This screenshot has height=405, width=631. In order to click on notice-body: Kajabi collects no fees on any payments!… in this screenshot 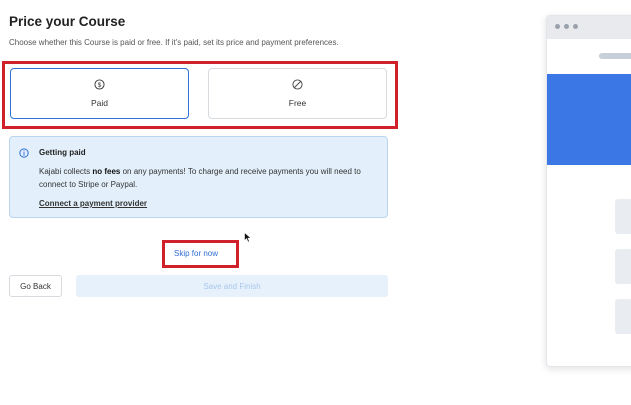, I will do `click(204, 178)`.